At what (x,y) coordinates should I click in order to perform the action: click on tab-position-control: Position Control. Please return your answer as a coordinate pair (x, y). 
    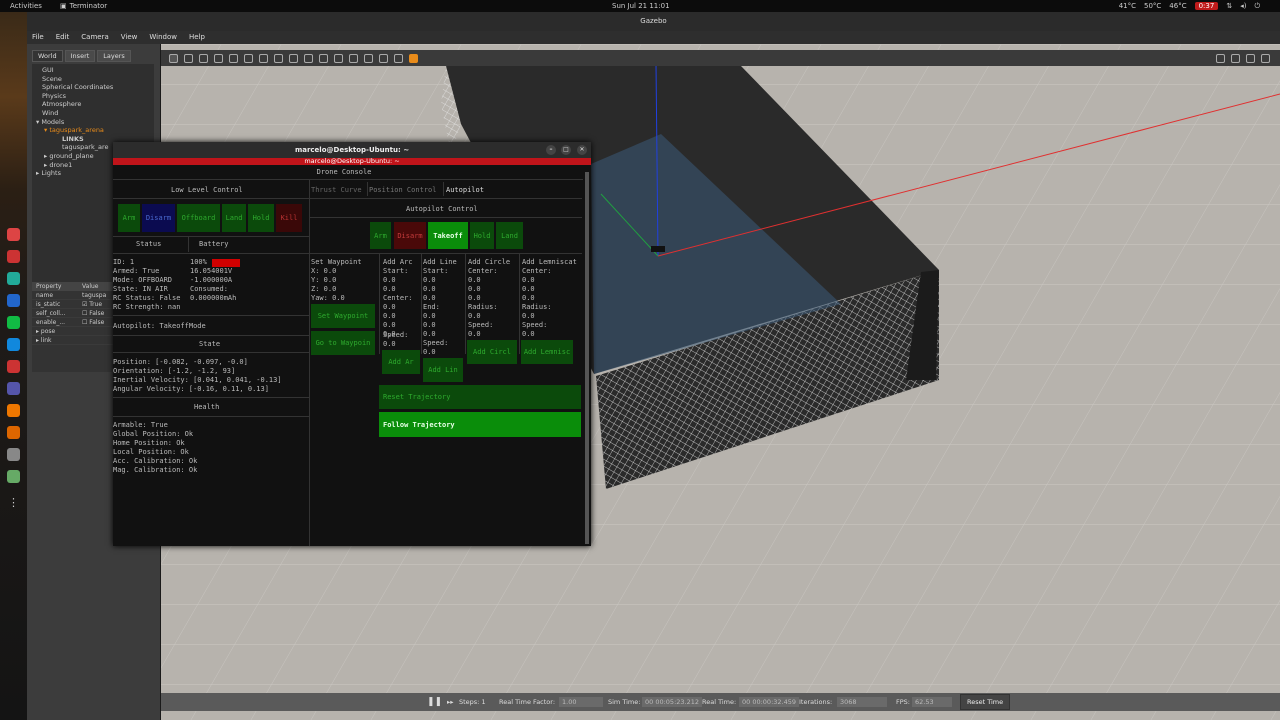
    Looking at the image, I should click on (402, 190).